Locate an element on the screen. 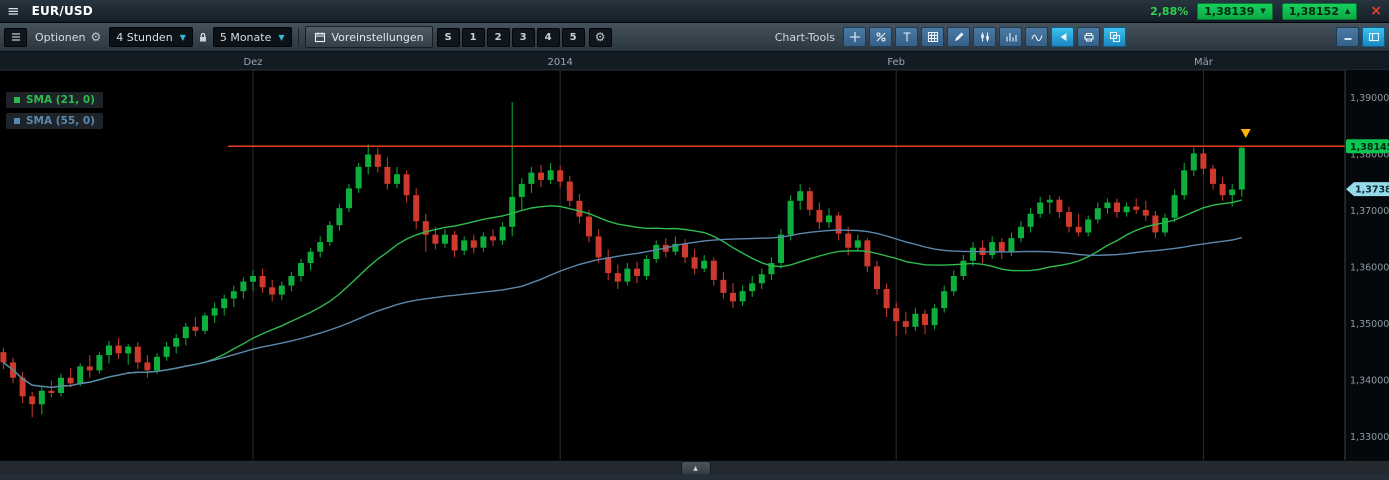  crosshair-tool-button is located at coordinates (854, 37).